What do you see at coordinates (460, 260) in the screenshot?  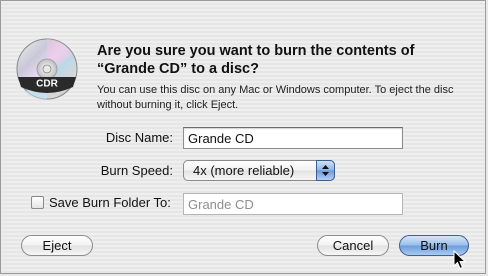 I see `mouse-pointer-icon` at bounding box center [460, 260].